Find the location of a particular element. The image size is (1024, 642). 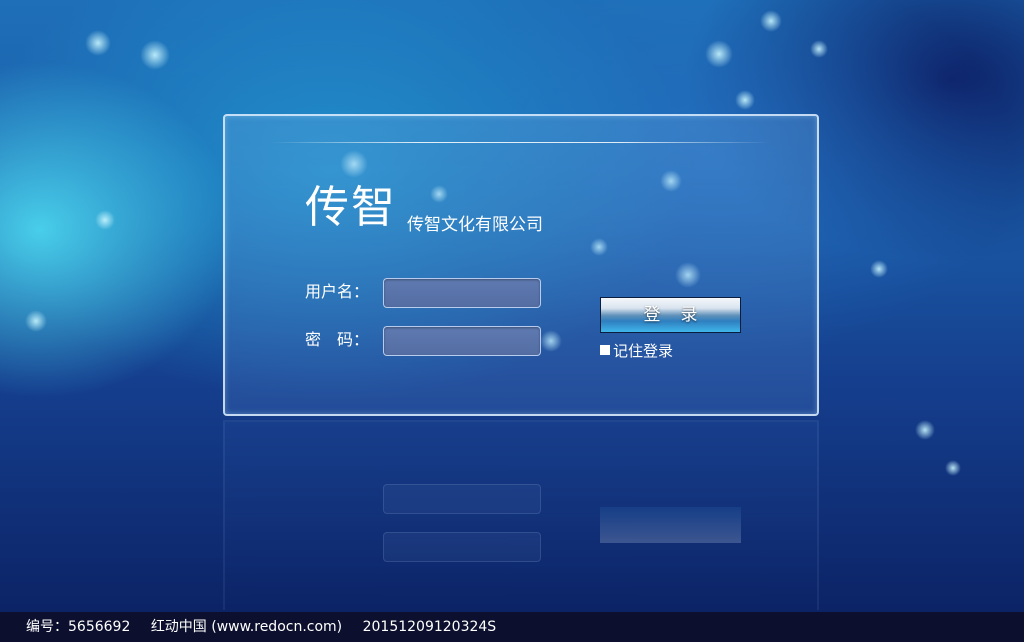

login-button: 登录 is located at coordinates (670, 315).